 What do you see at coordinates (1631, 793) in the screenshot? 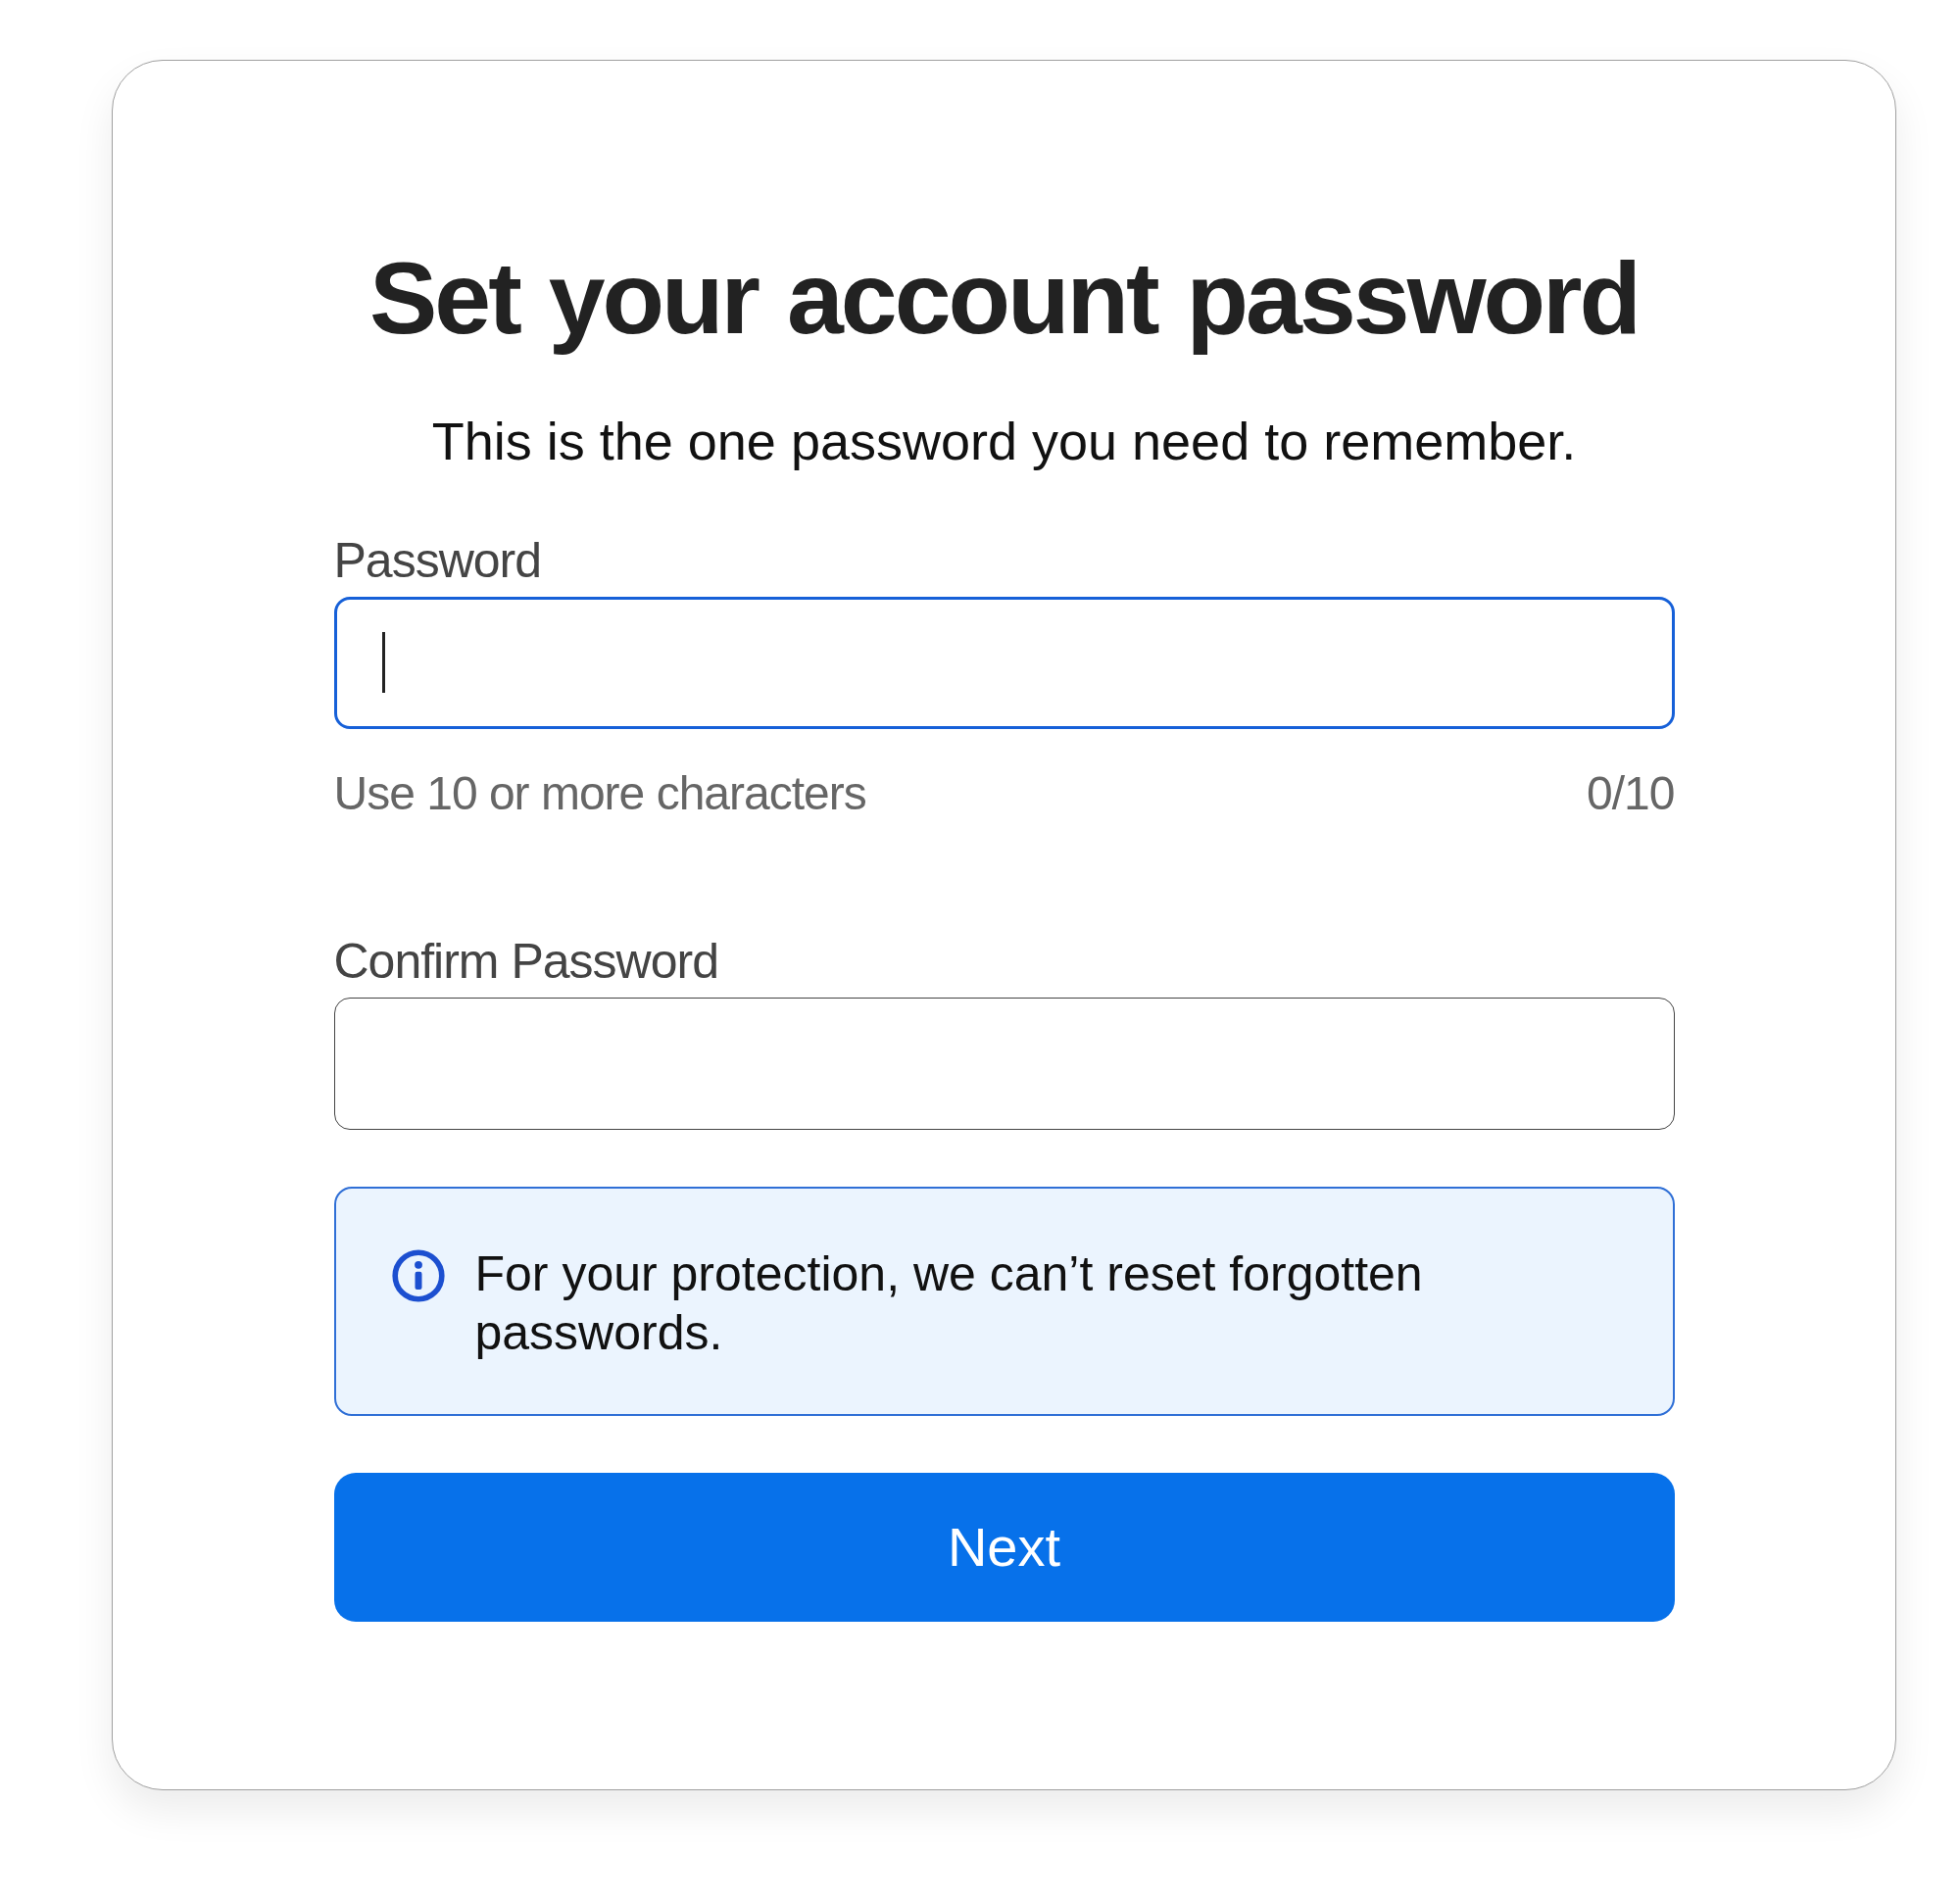
I see `character-counter: 0/10` at bounding box center [1631, 793].